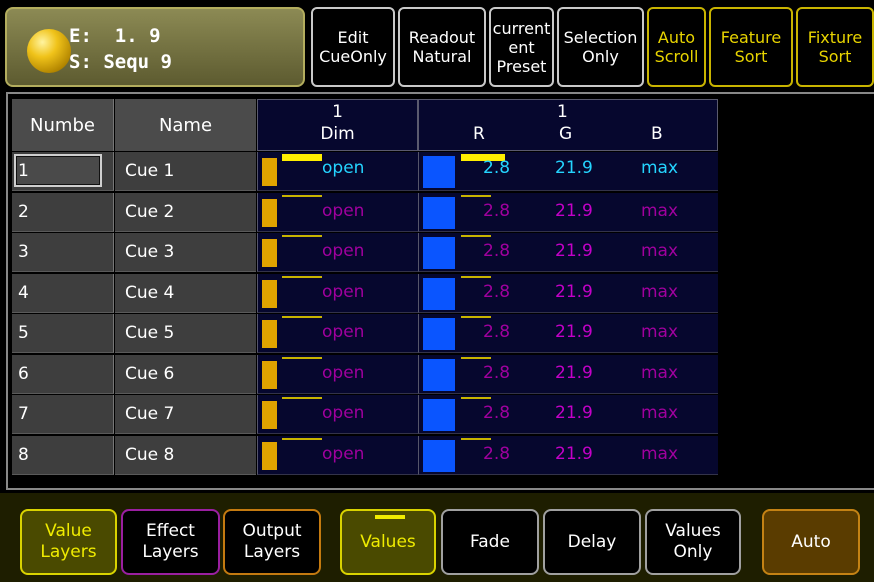 This screenshot has height=582, width=874. Describe the element at coordinates (150, 211) in the screenshot. I see `cue-name: Cue 2` at that location.